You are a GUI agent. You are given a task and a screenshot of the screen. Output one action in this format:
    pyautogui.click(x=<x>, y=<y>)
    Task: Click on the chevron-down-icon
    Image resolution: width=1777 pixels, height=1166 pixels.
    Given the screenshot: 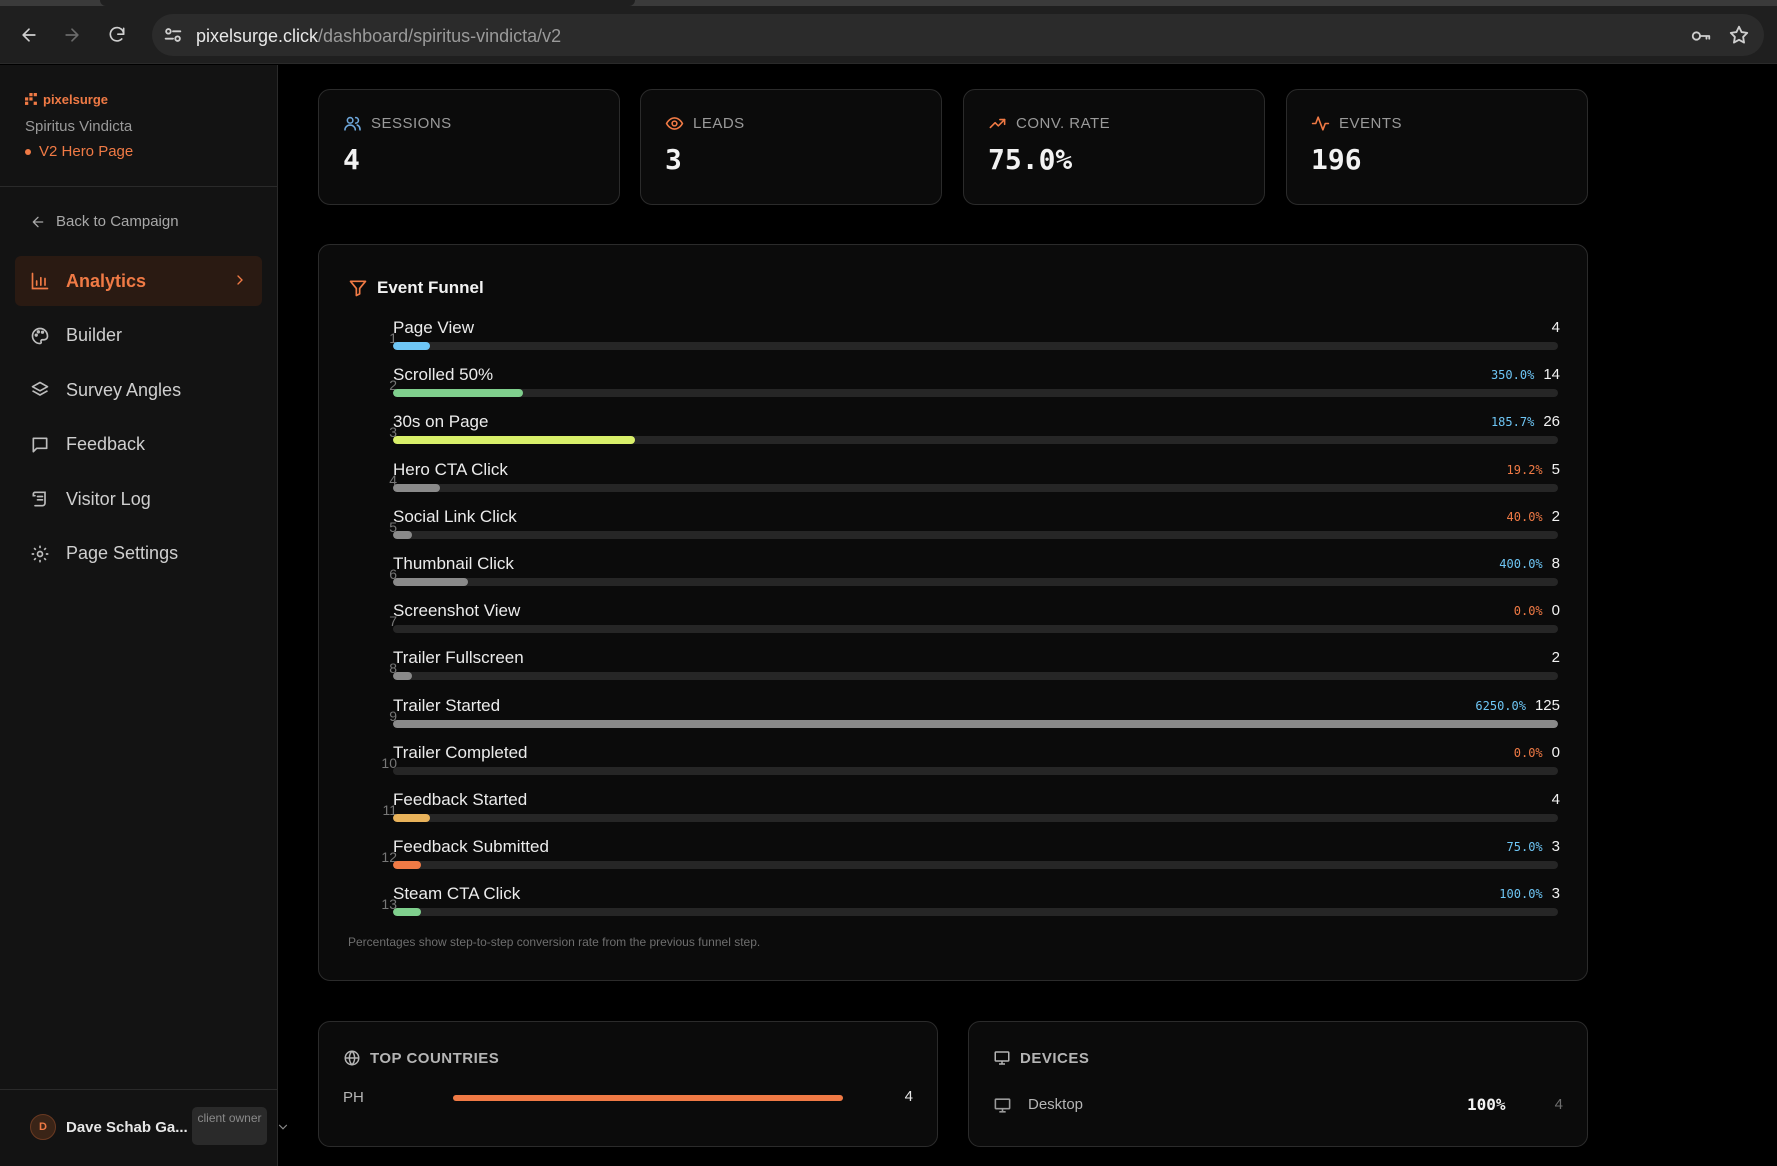 What is the action you would take?
    pyautogui.click(x=283, y=1127)
    